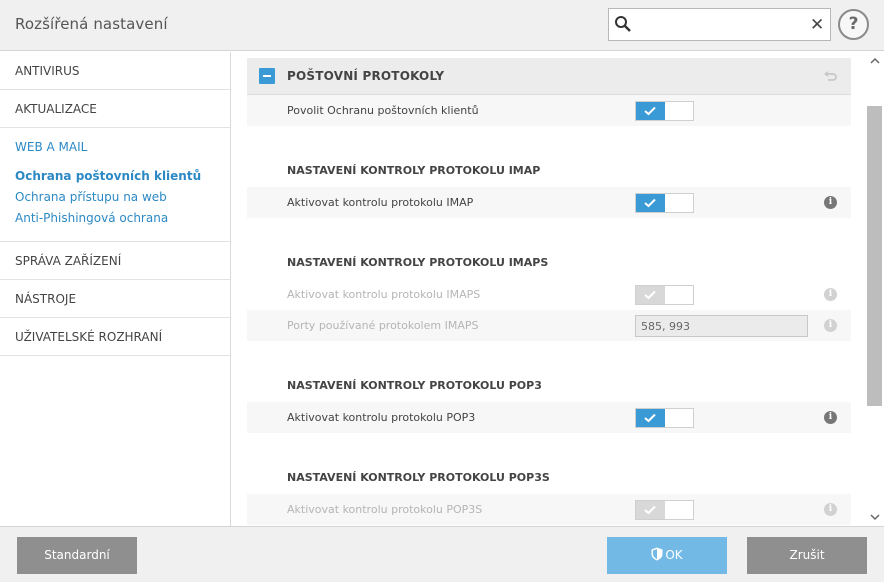 The width and height of the screenshot is (884, 582). I want to click on setting-row-pop3s: Aktivovat kontrolu protokolu POP3S i, so click(549, 509).